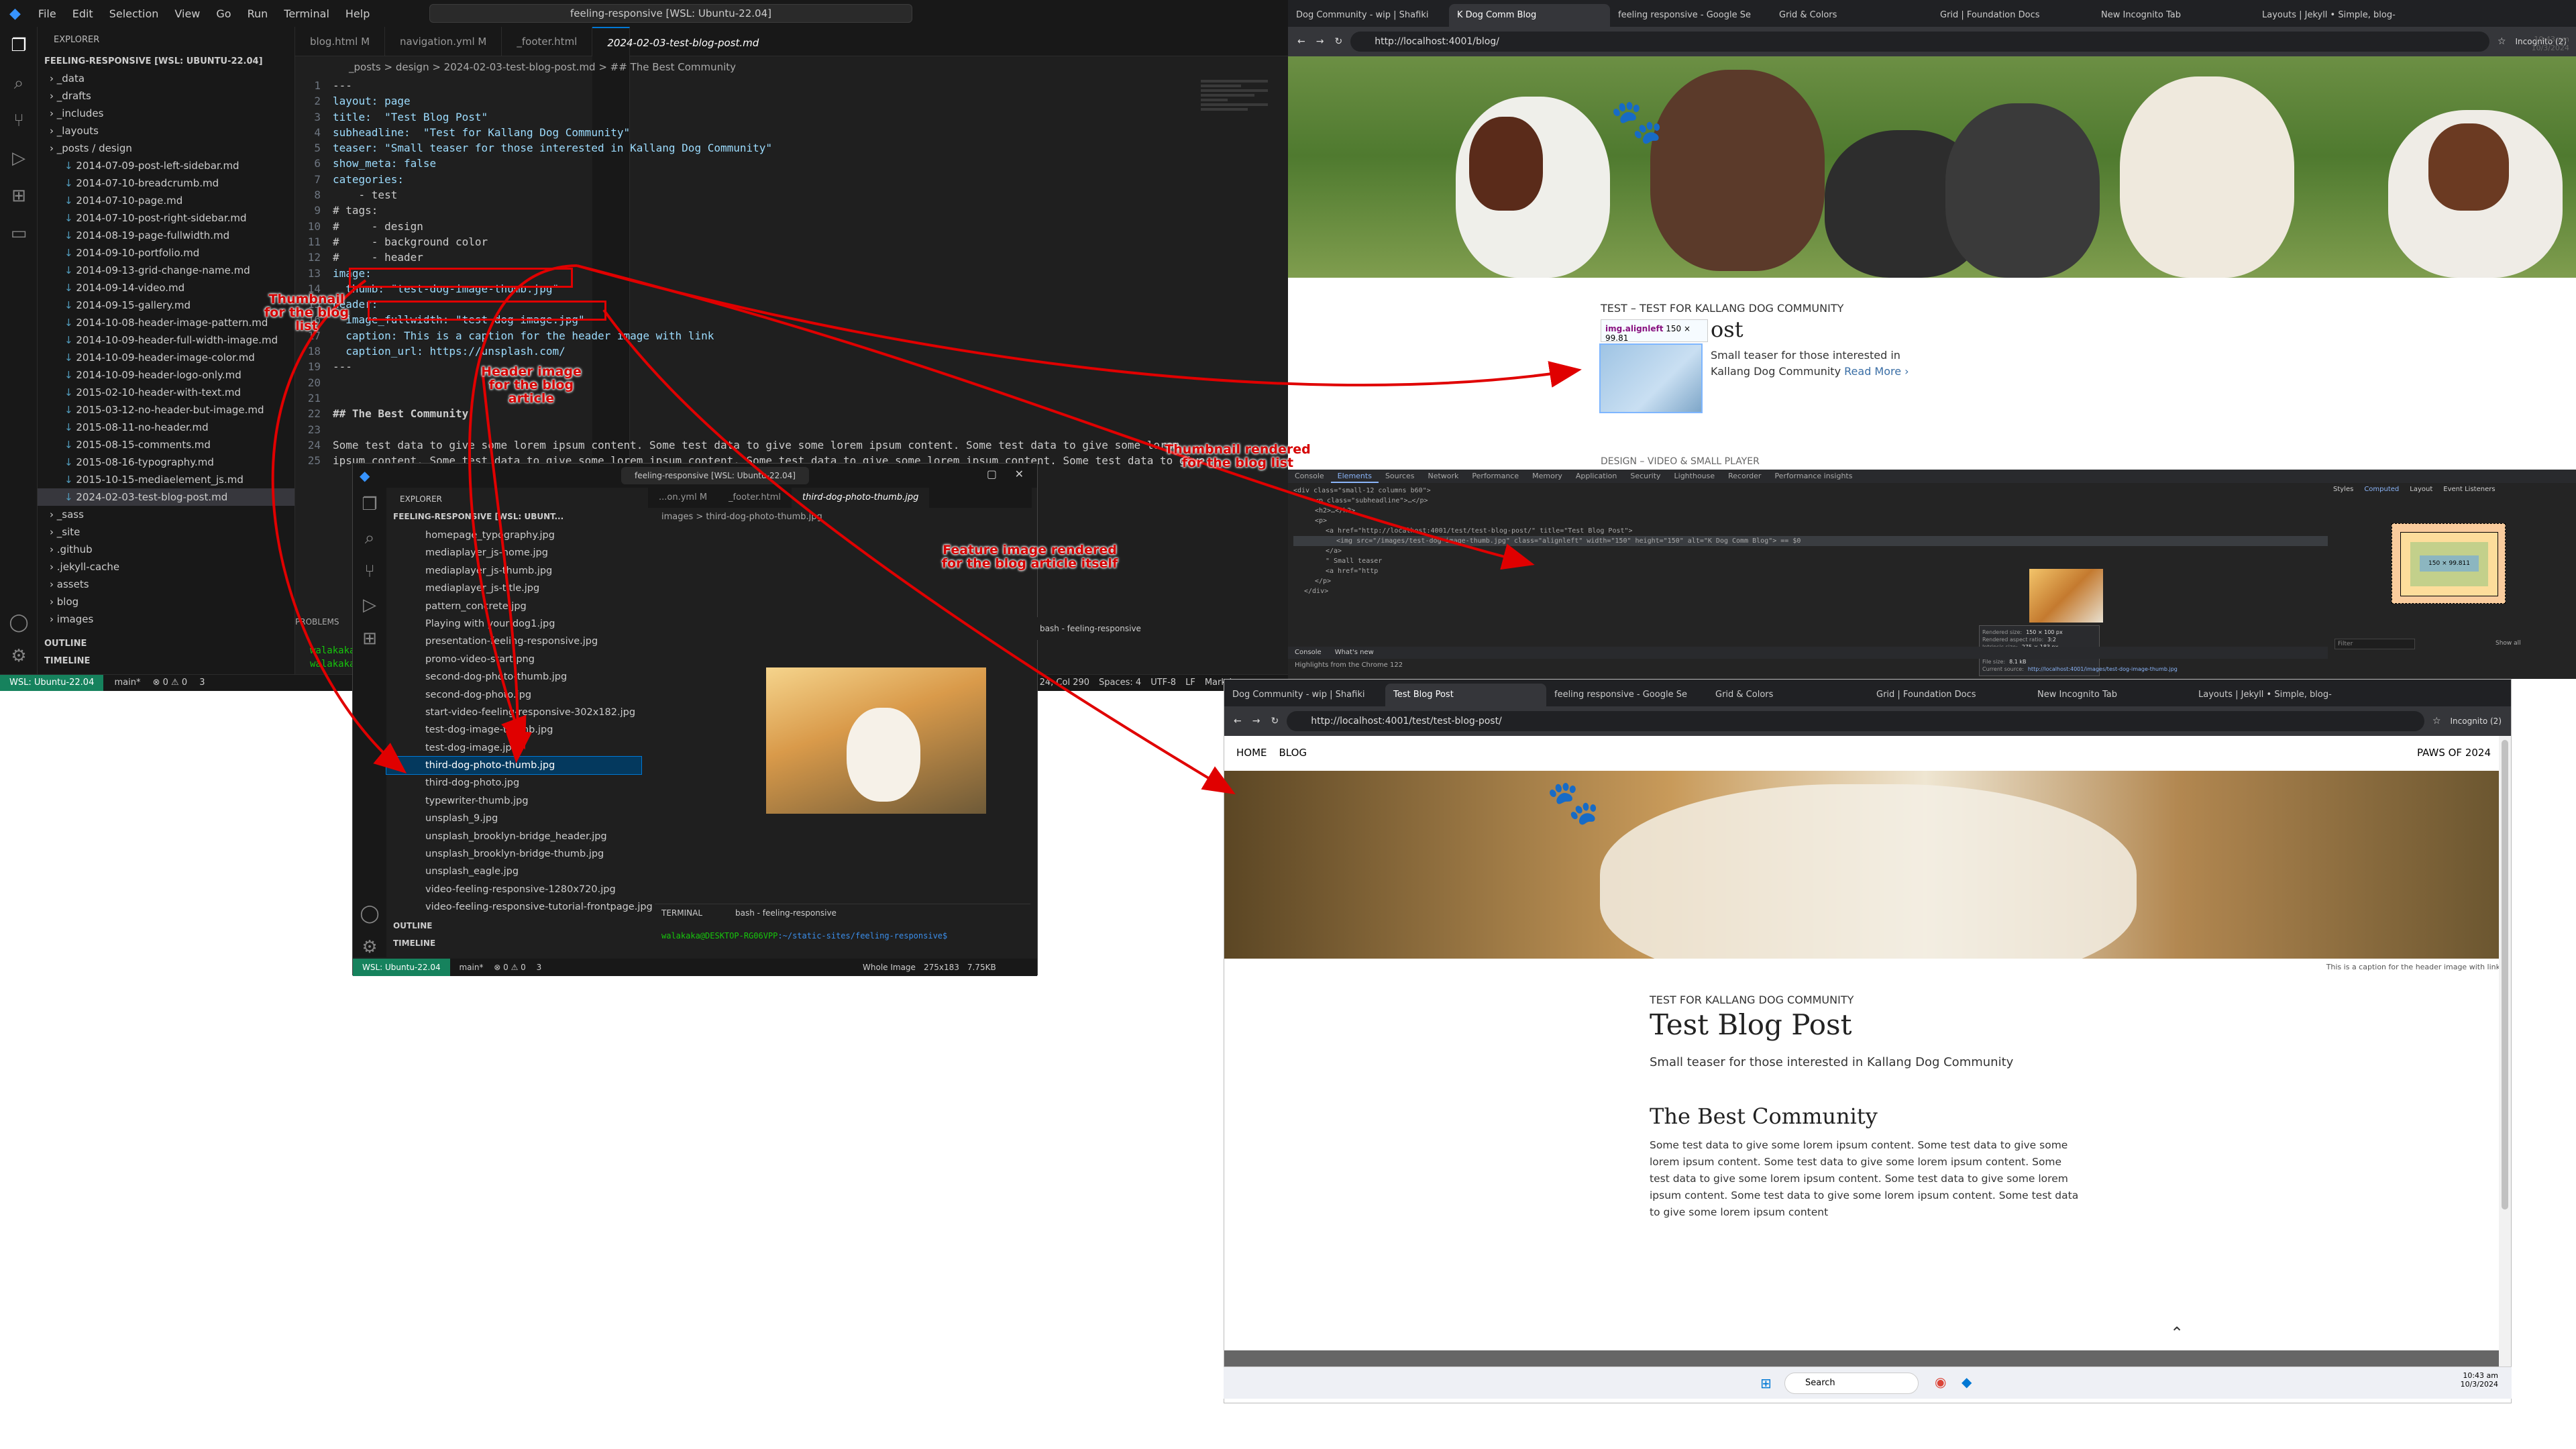 This screenshot has height=1449, width=2576. I want to click on arrow-header-to-article, so click(919, 552).